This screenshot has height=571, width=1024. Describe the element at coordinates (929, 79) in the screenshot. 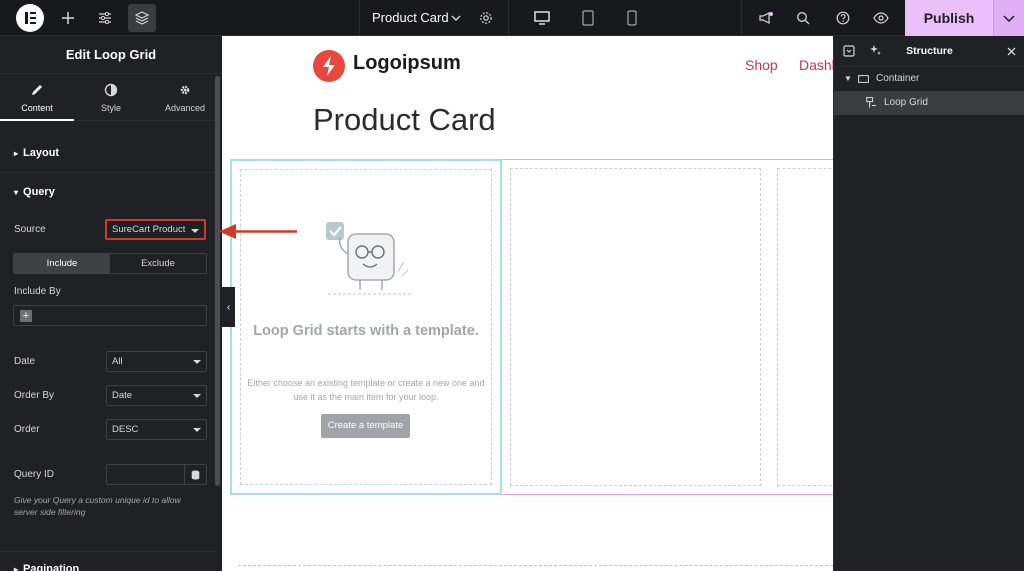

I see `structure-item-container: ▼ Container` at that location.